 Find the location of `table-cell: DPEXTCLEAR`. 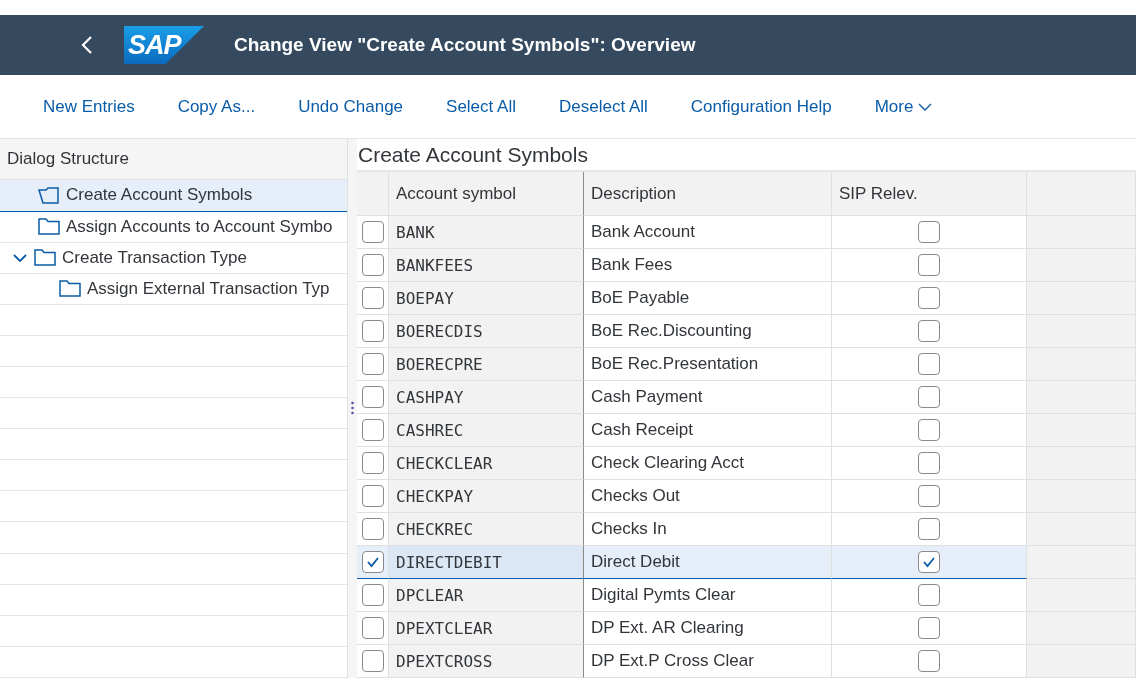

table-cell: DPEXTCLEAR is located at coordinates (486, 628).